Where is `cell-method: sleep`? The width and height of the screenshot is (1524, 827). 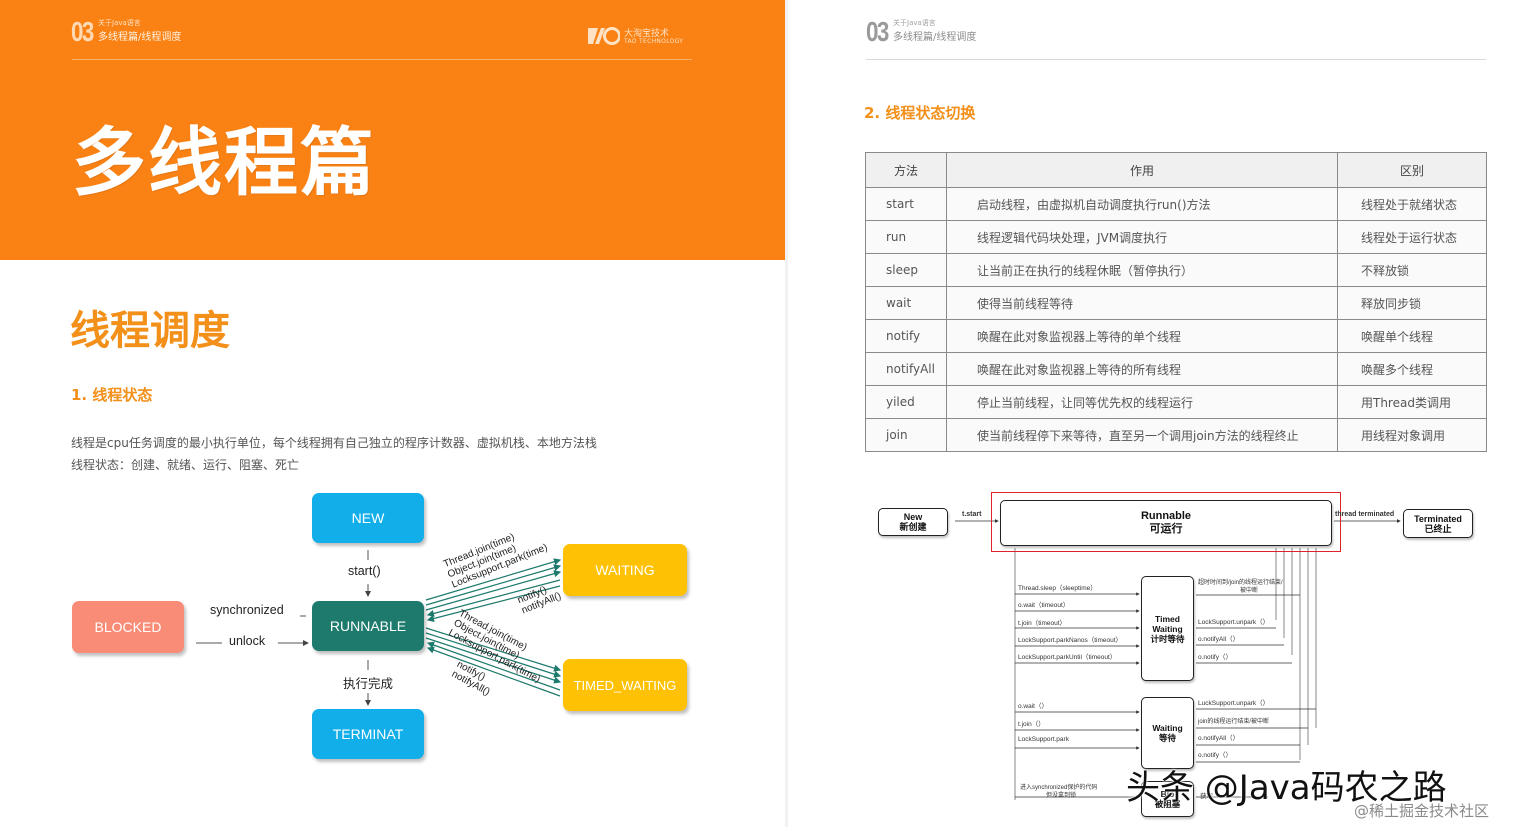
cell-method: sleep is located at coordinates (906, 270).